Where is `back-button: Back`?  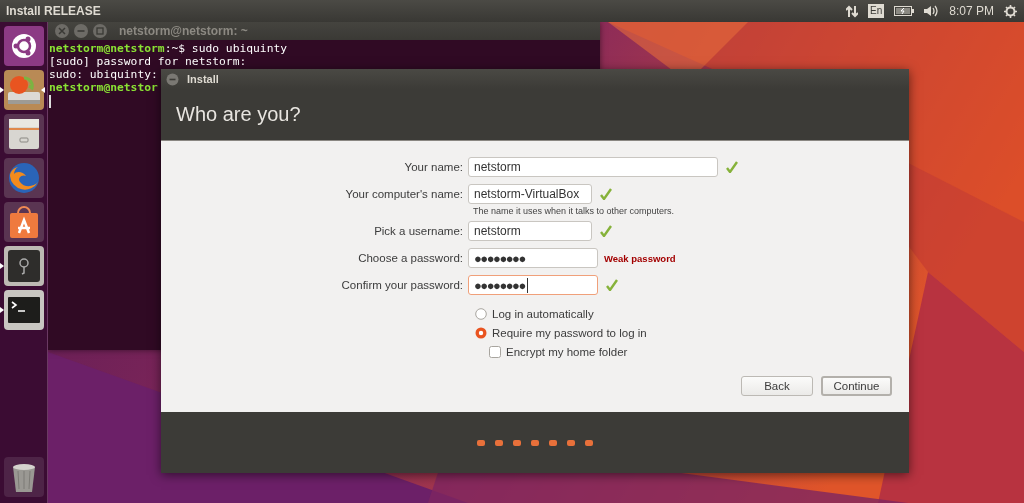
back-button: Back is located at coordinates (777, 386).